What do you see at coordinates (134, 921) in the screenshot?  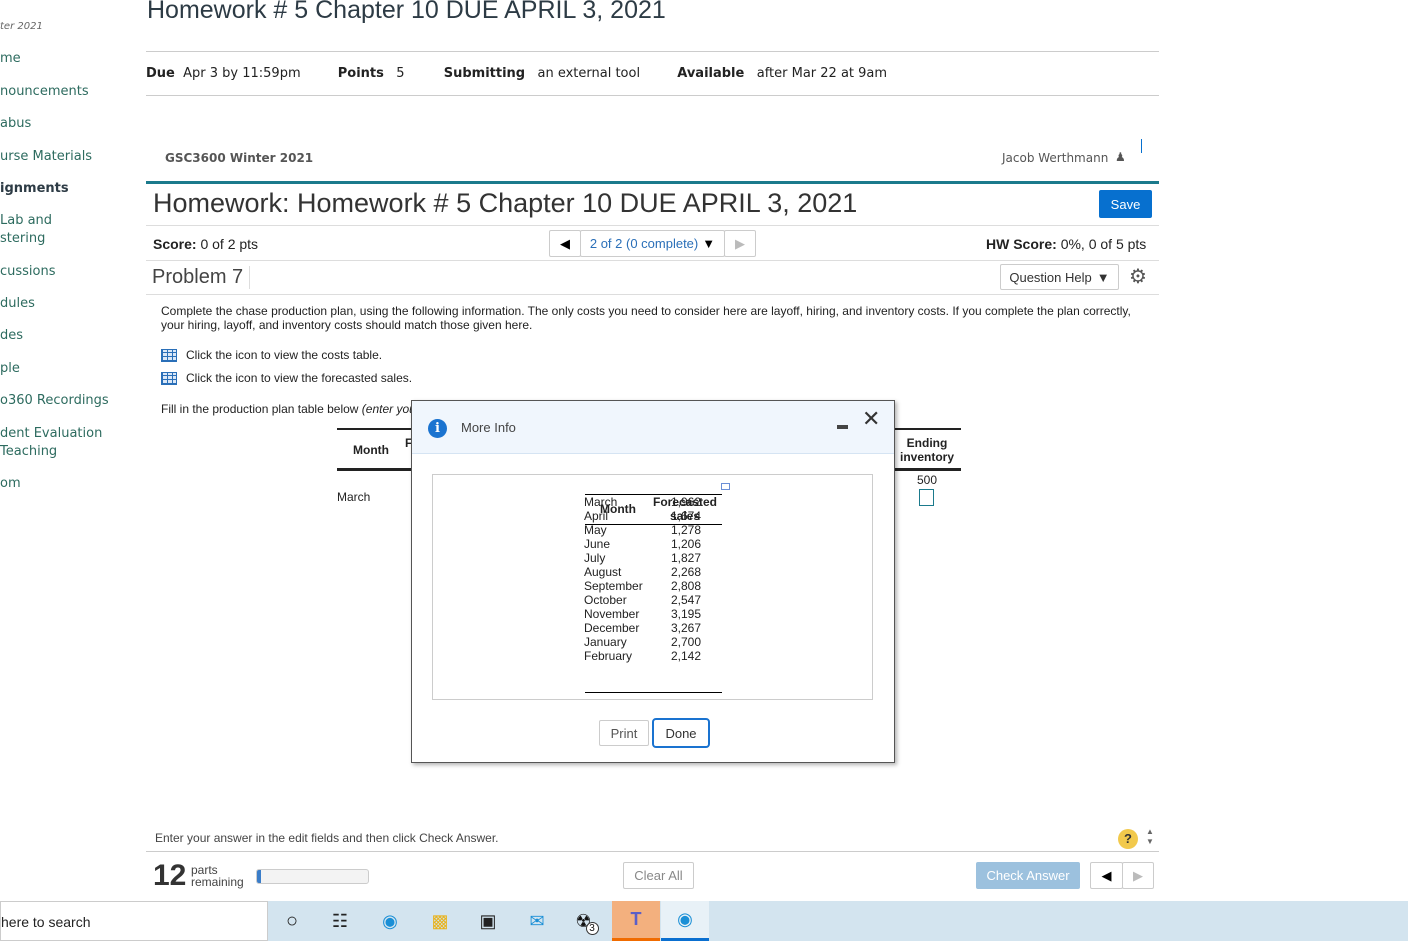 I see `taskbar-search: here to search` at bounding box center [134, 921].